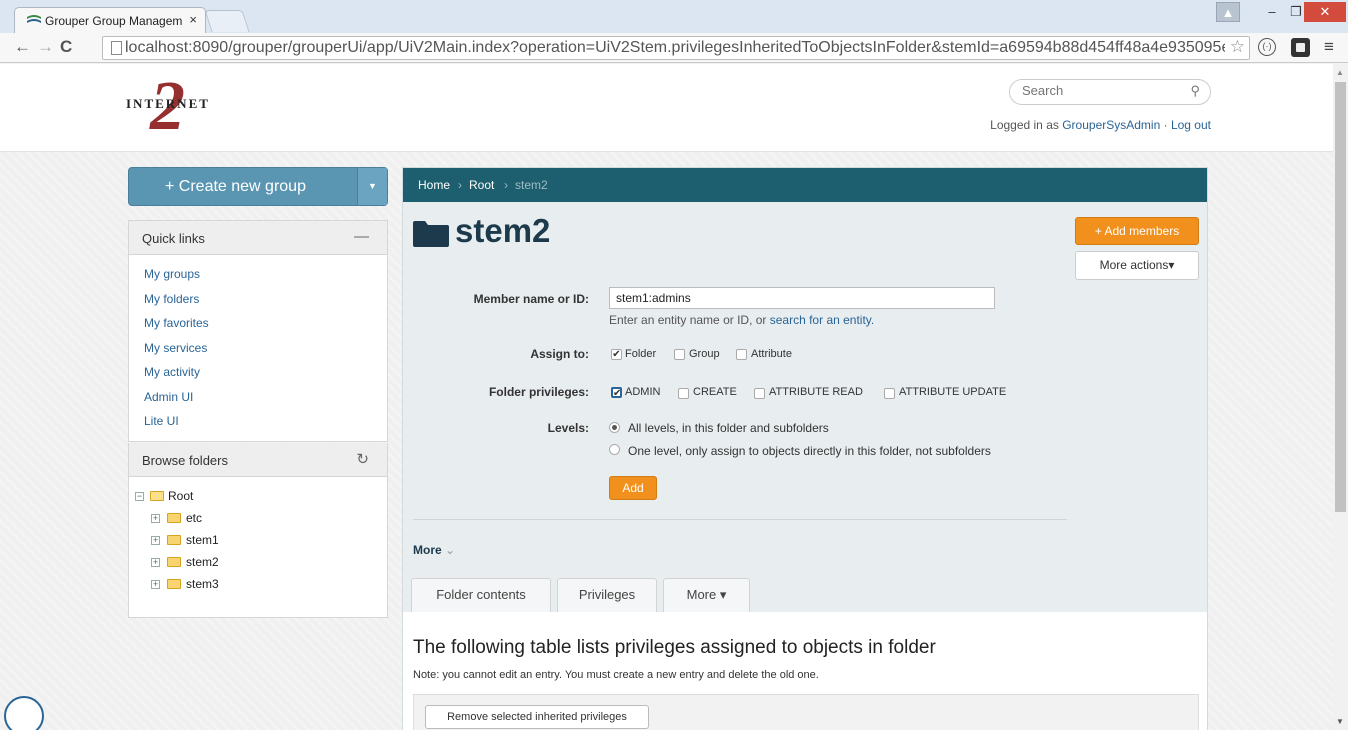 The width and height of the screenshot is (1348, 730). What do you see at coordinates (802, 298) in the screenshot?
I see `member-name-input` at bounding box center [802, 298].